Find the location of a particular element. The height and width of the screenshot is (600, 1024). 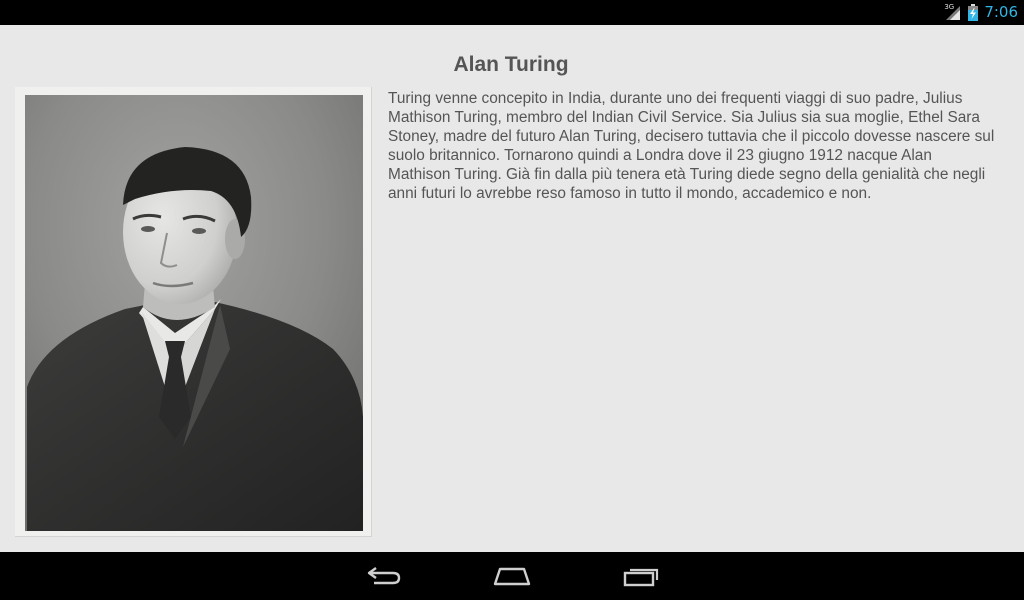

back-icon is located at coordinates (384, 576).